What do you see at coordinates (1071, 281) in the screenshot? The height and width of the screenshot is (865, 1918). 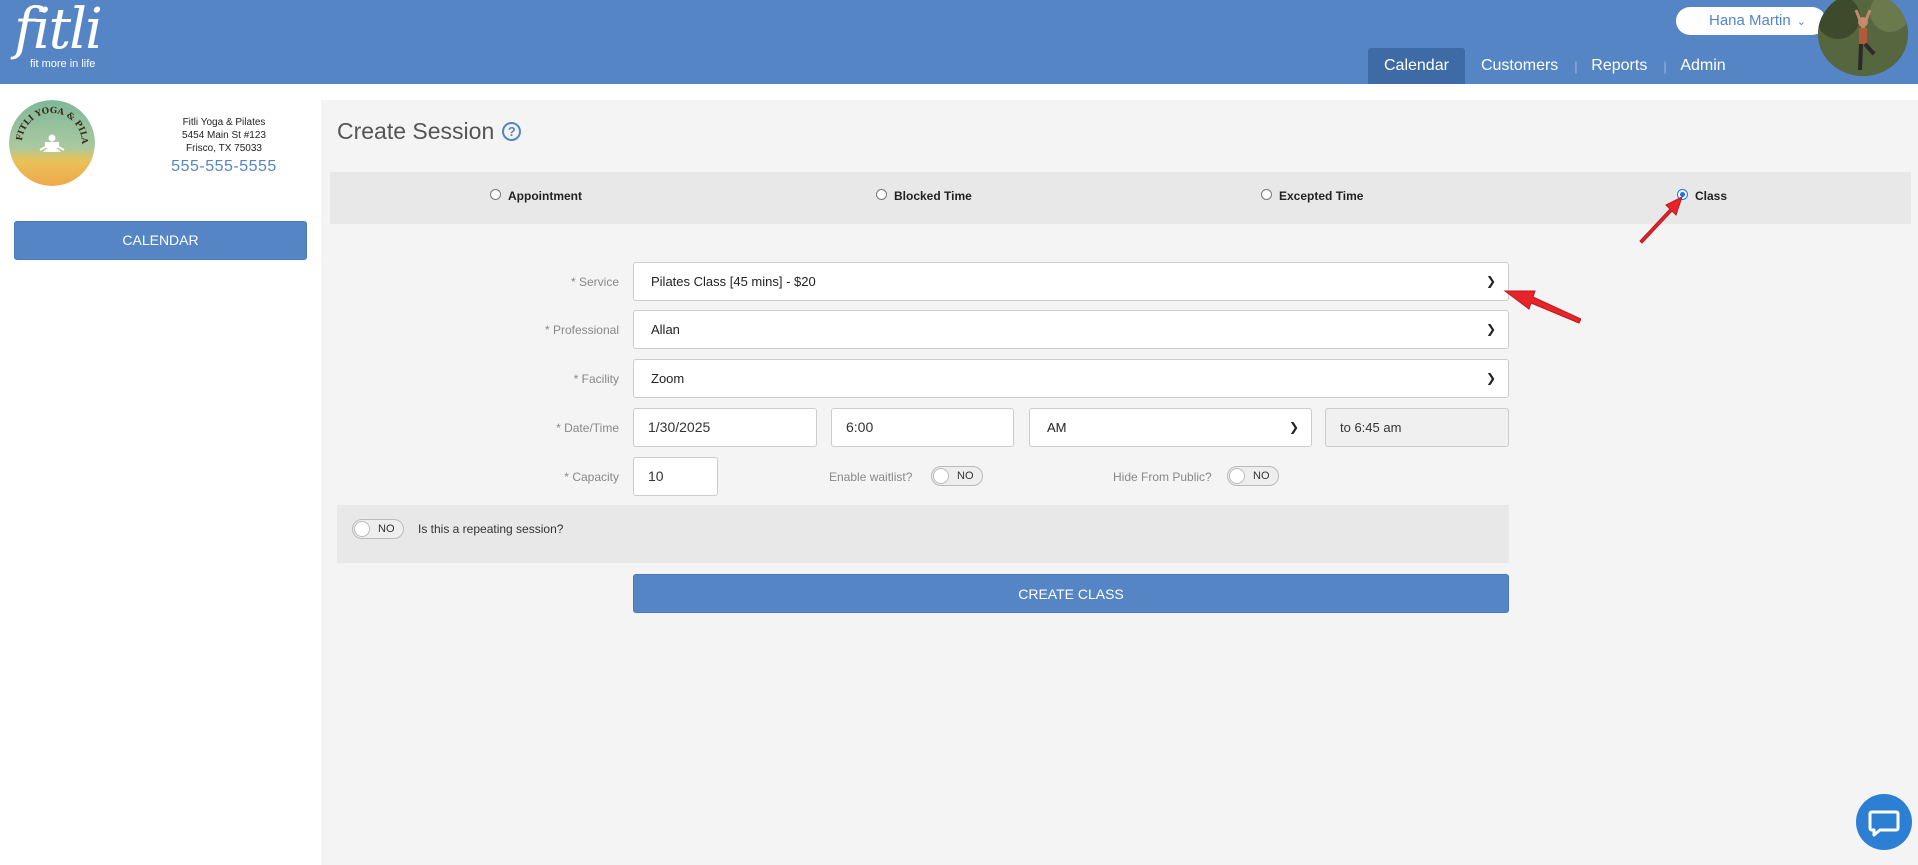 I see `service-select: Pilates Class [45 mins] - $20 ❯` at bounding box center [1071, 281].